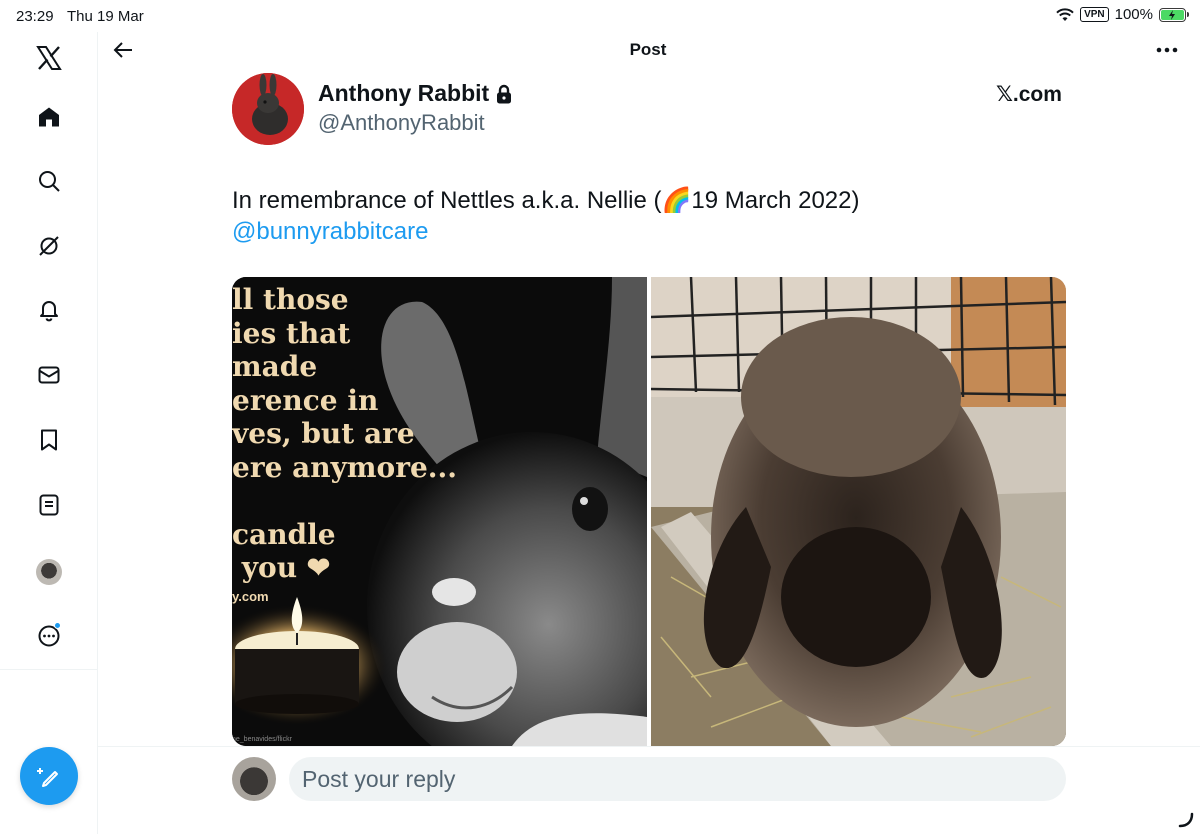 The height and width of the screenshot is (834, 1200). What do you see at coordinates (1133, 14) in the screenshot?
I see `battery-percent: 100%` at bounding box center [1133, 14].